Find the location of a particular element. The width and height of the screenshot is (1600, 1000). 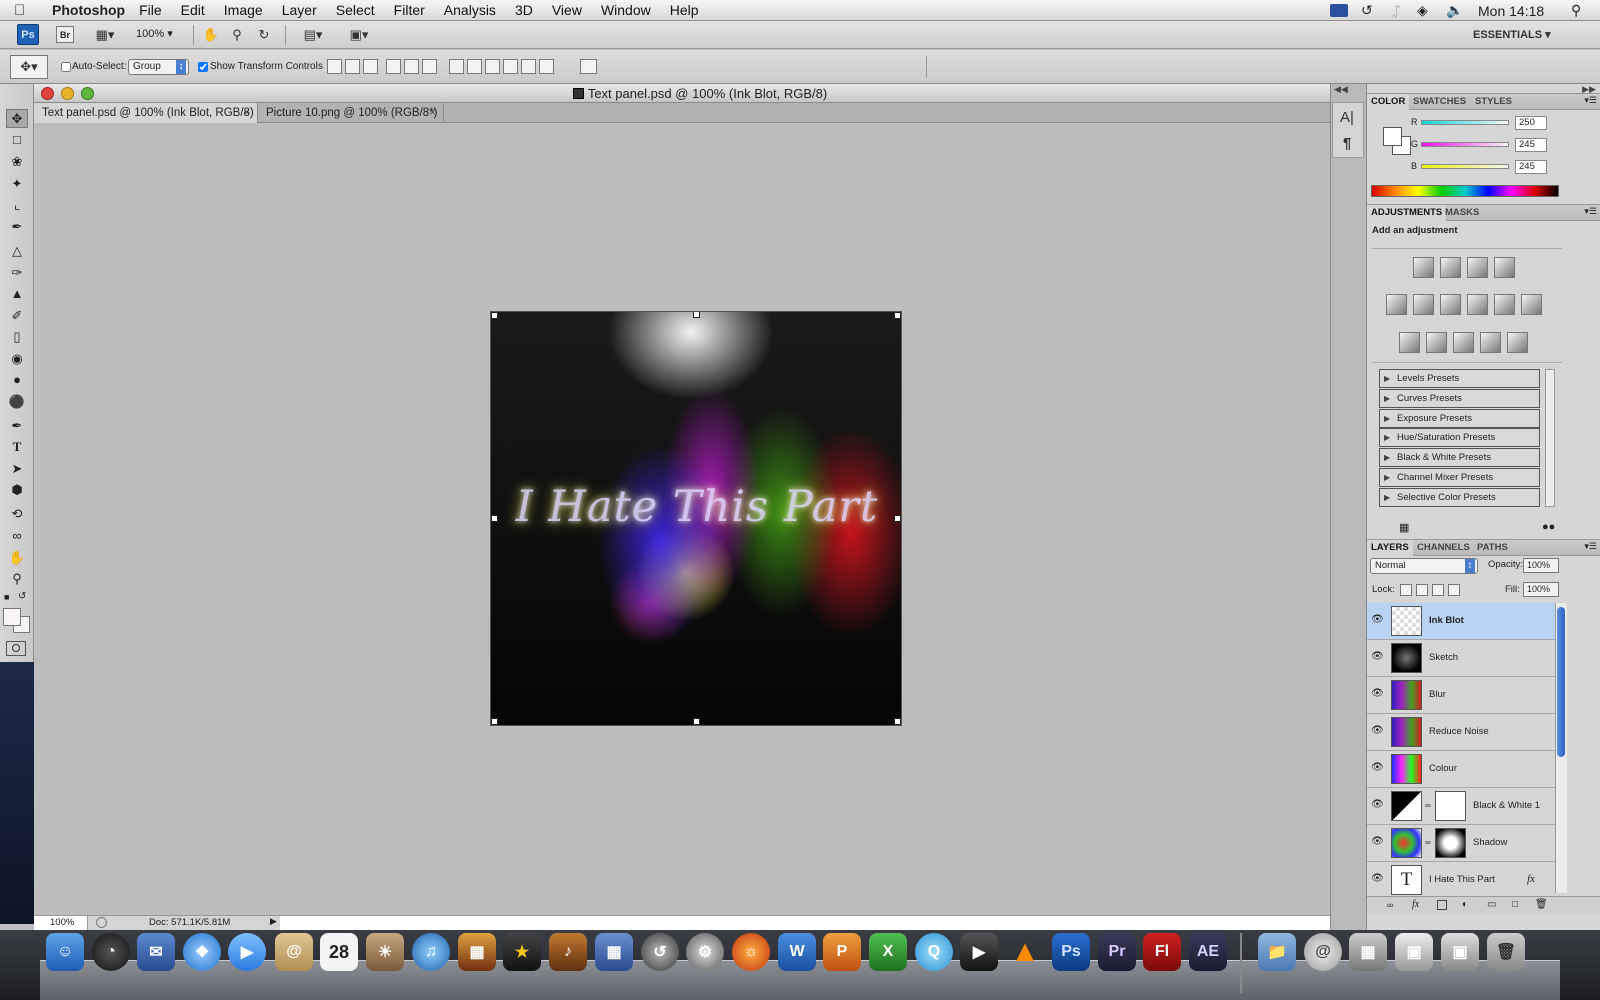

tab-paths: PATHS is located at coordinates (1492, 548).